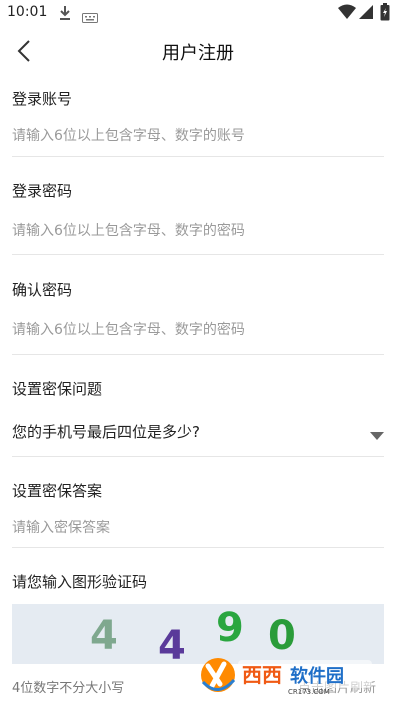  Describe the element at coordinates (198, 330) in the screenshot. I see `confirm-password-input` at that location.